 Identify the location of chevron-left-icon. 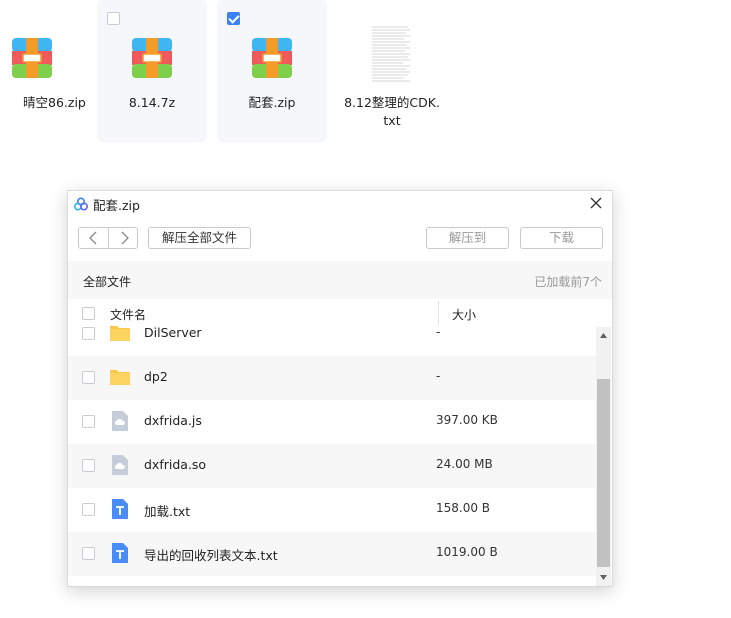
(93, 238).